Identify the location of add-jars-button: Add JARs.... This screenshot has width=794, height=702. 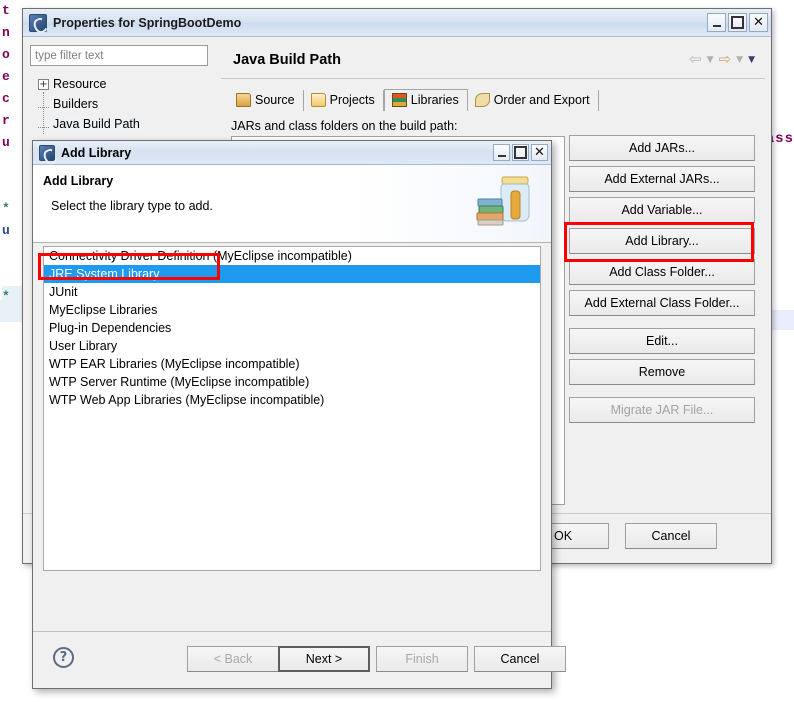
(662, 148).